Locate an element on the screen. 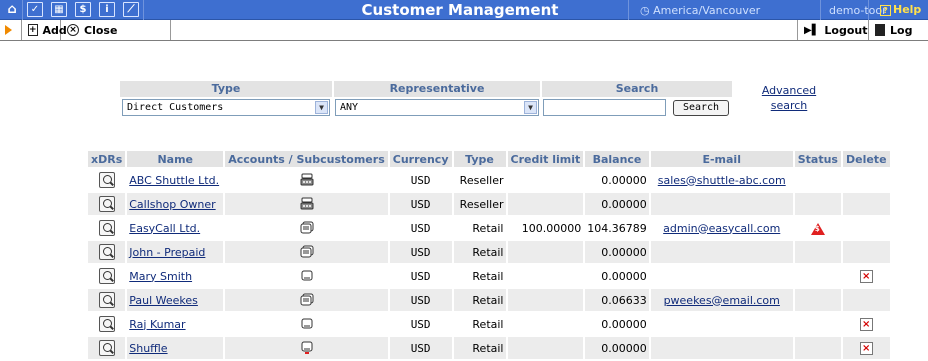  credit-limit-cell: 100.00000 is located at coordinates (551, 228).